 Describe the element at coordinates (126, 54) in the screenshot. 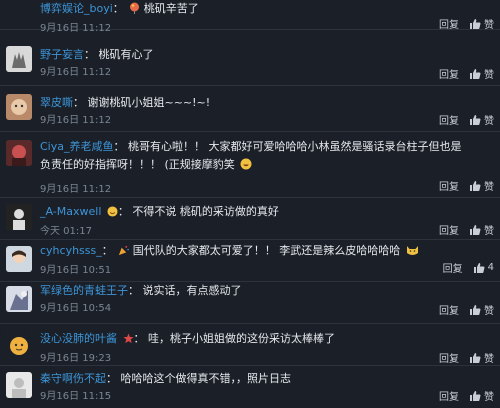

I see `comment-text: 桃矶有心了` at that location.